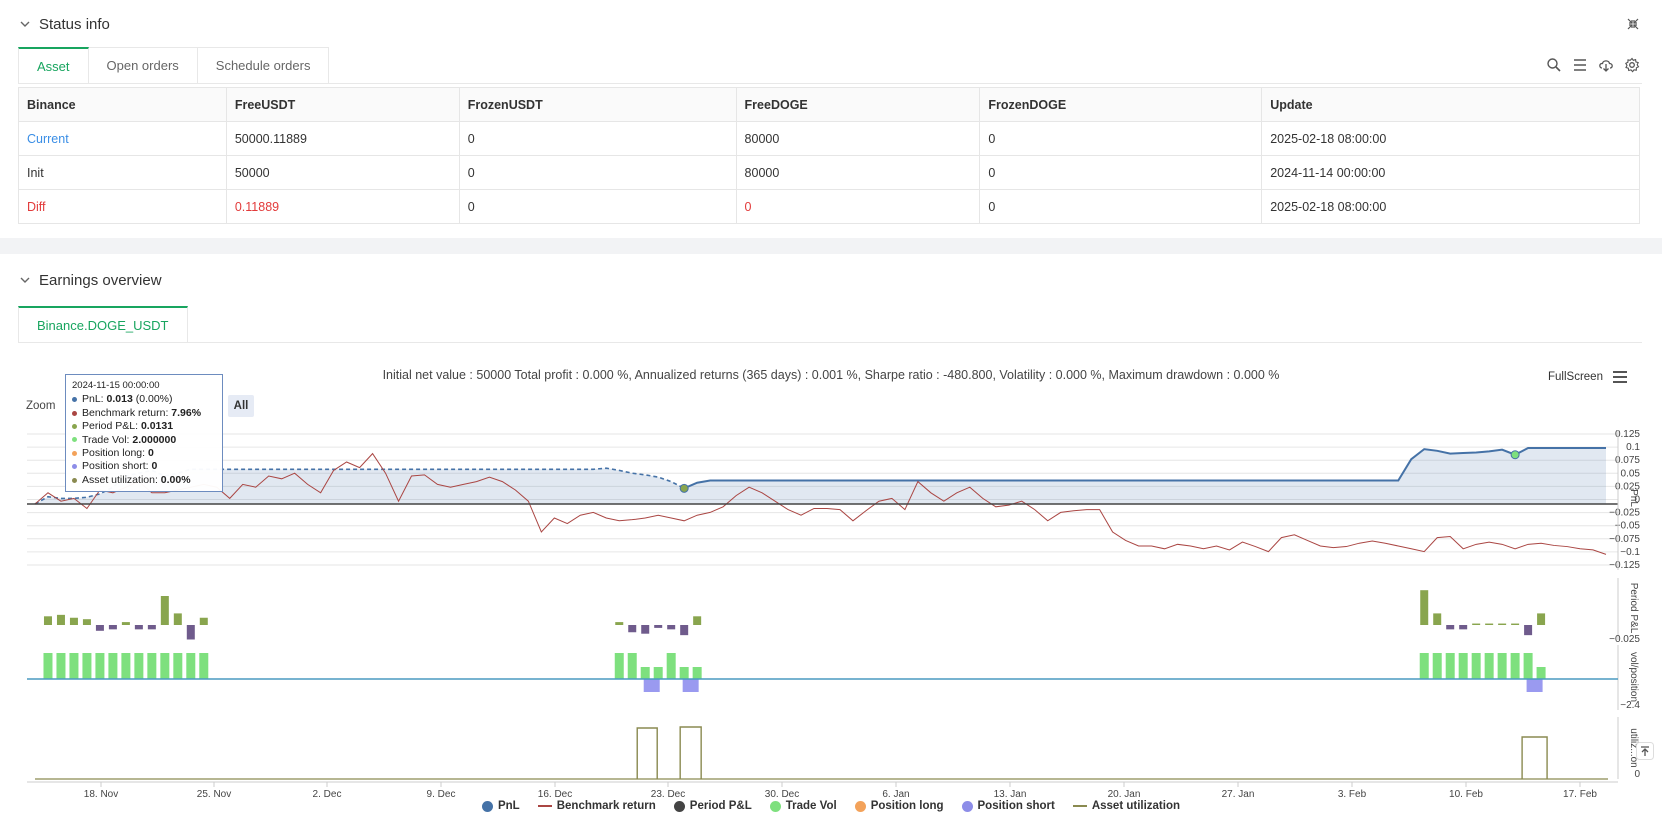 The height and width of the screenshot is (820, 1662). I want to click on x-tick-label: 17. Feb, so click(1580, 794).